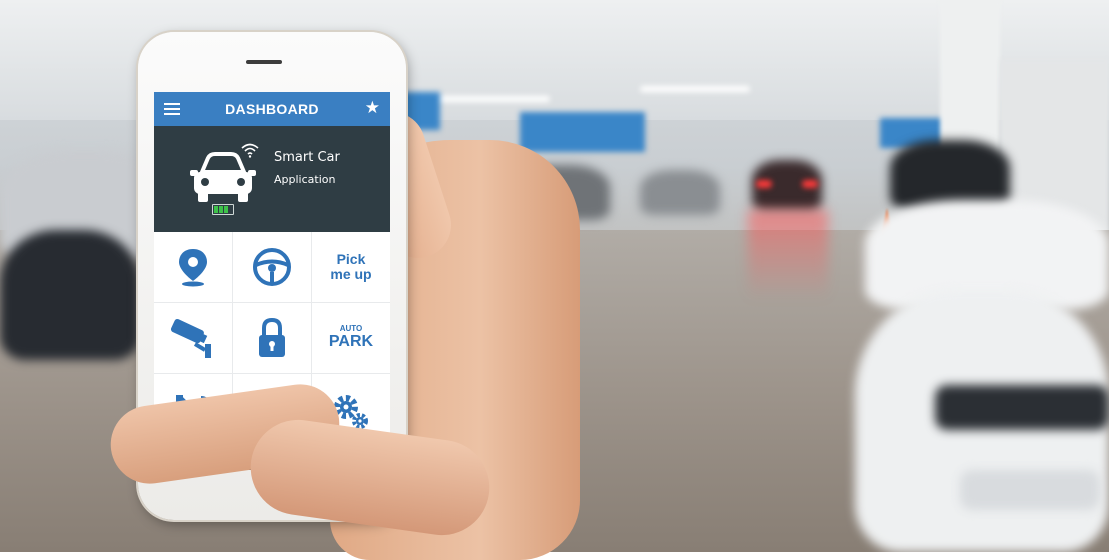 Image resolution: width=1109 pixels, height=560 pixels. I want to click on map-pin-icon, so click(193, 268).